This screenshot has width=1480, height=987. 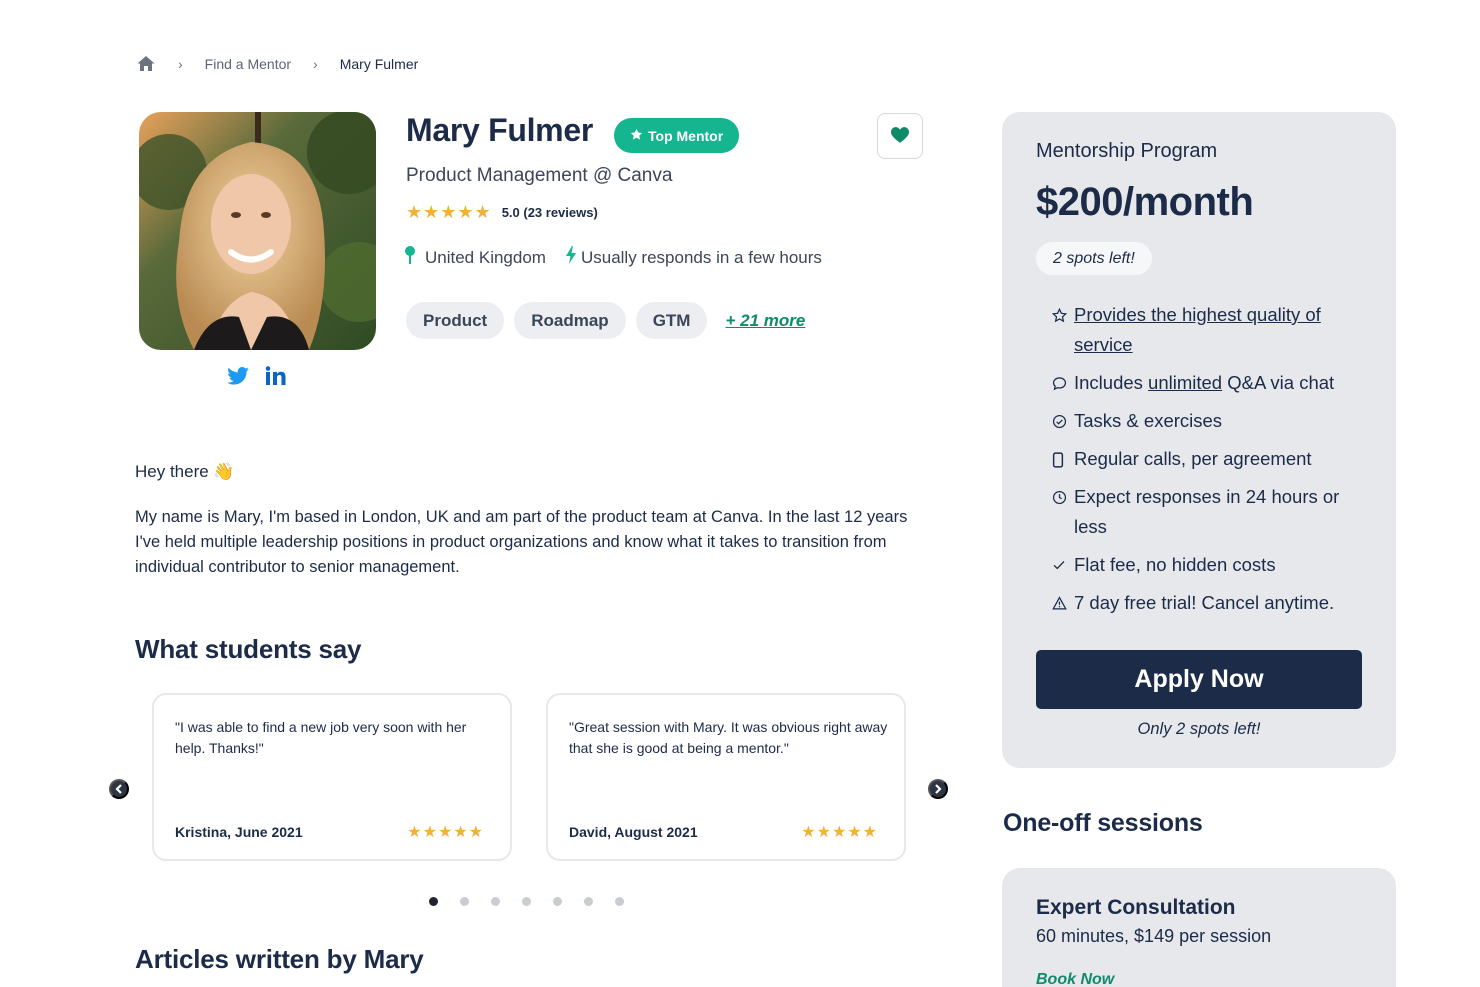 I want to click on feature-item: Includes unlimited Q&A via chat, so click(x=1212, y=383).